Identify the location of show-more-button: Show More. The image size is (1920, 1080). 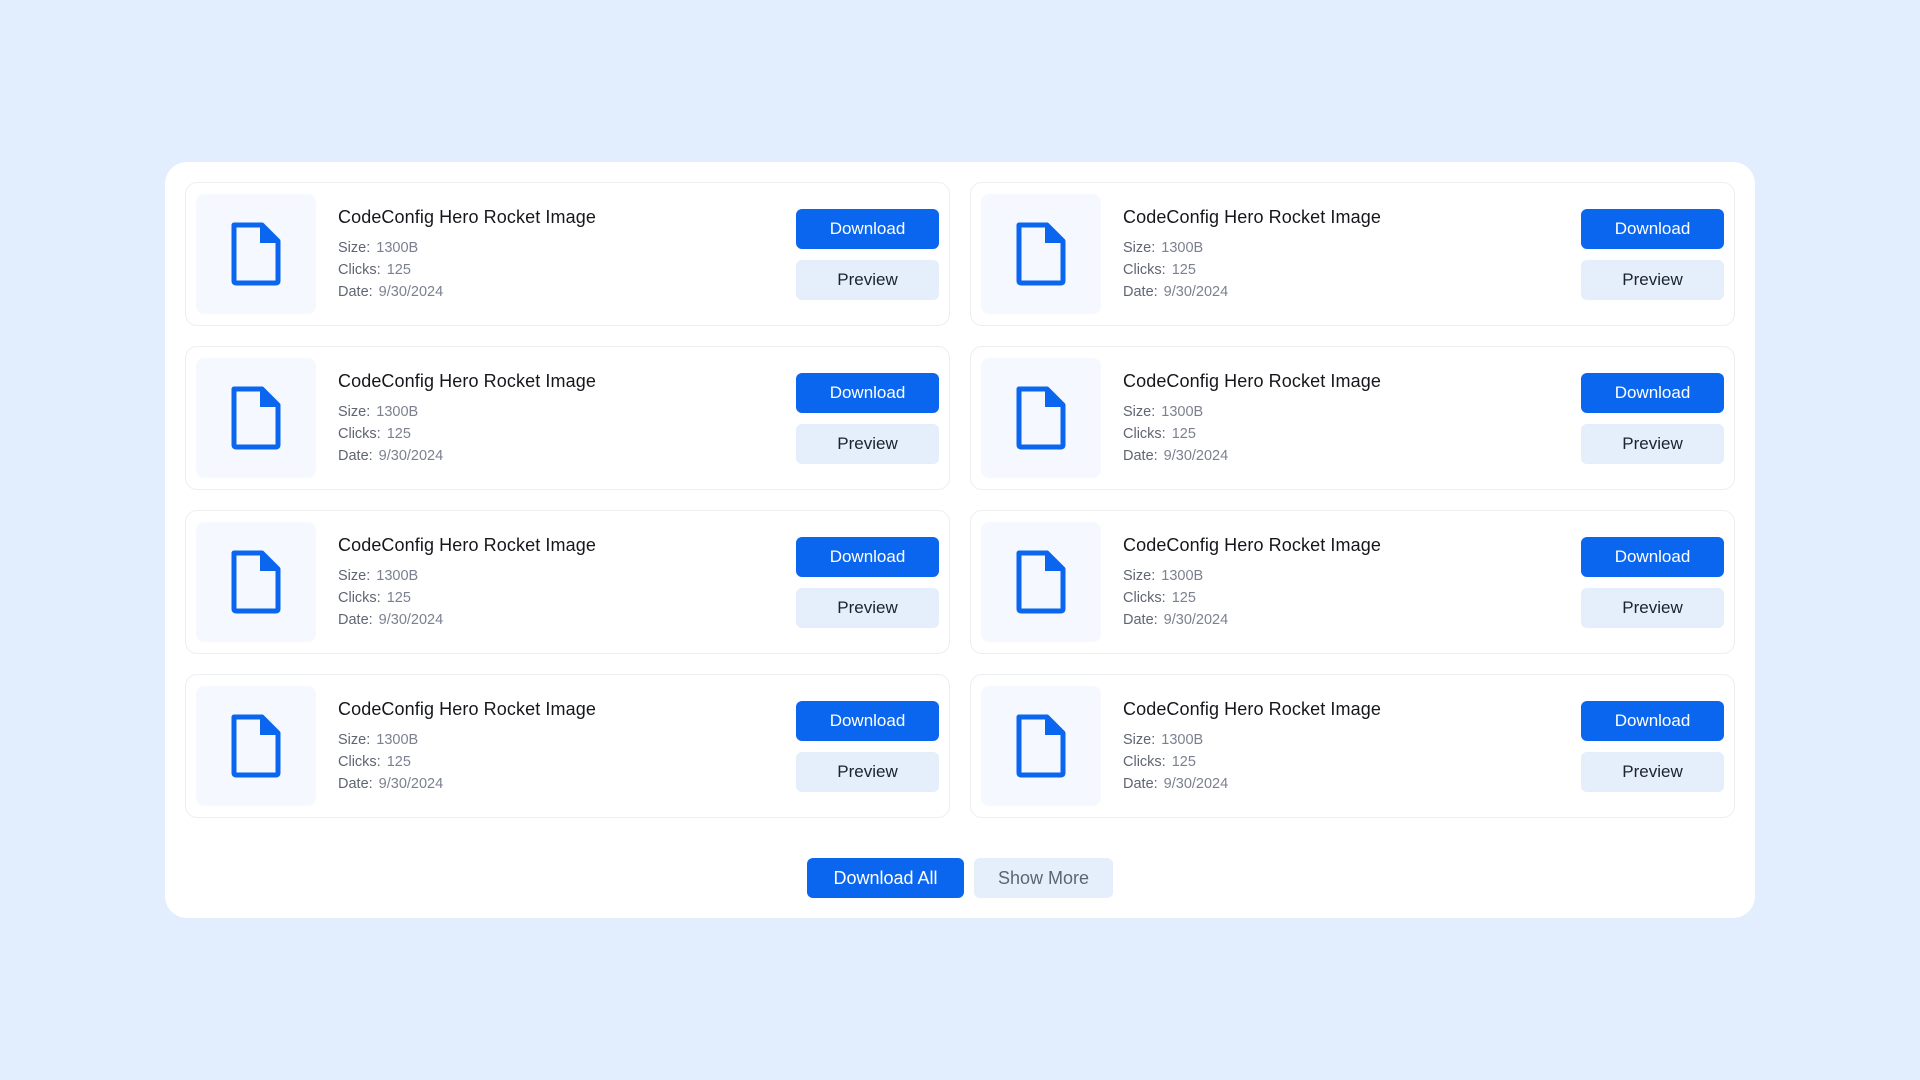
(1043, 878).